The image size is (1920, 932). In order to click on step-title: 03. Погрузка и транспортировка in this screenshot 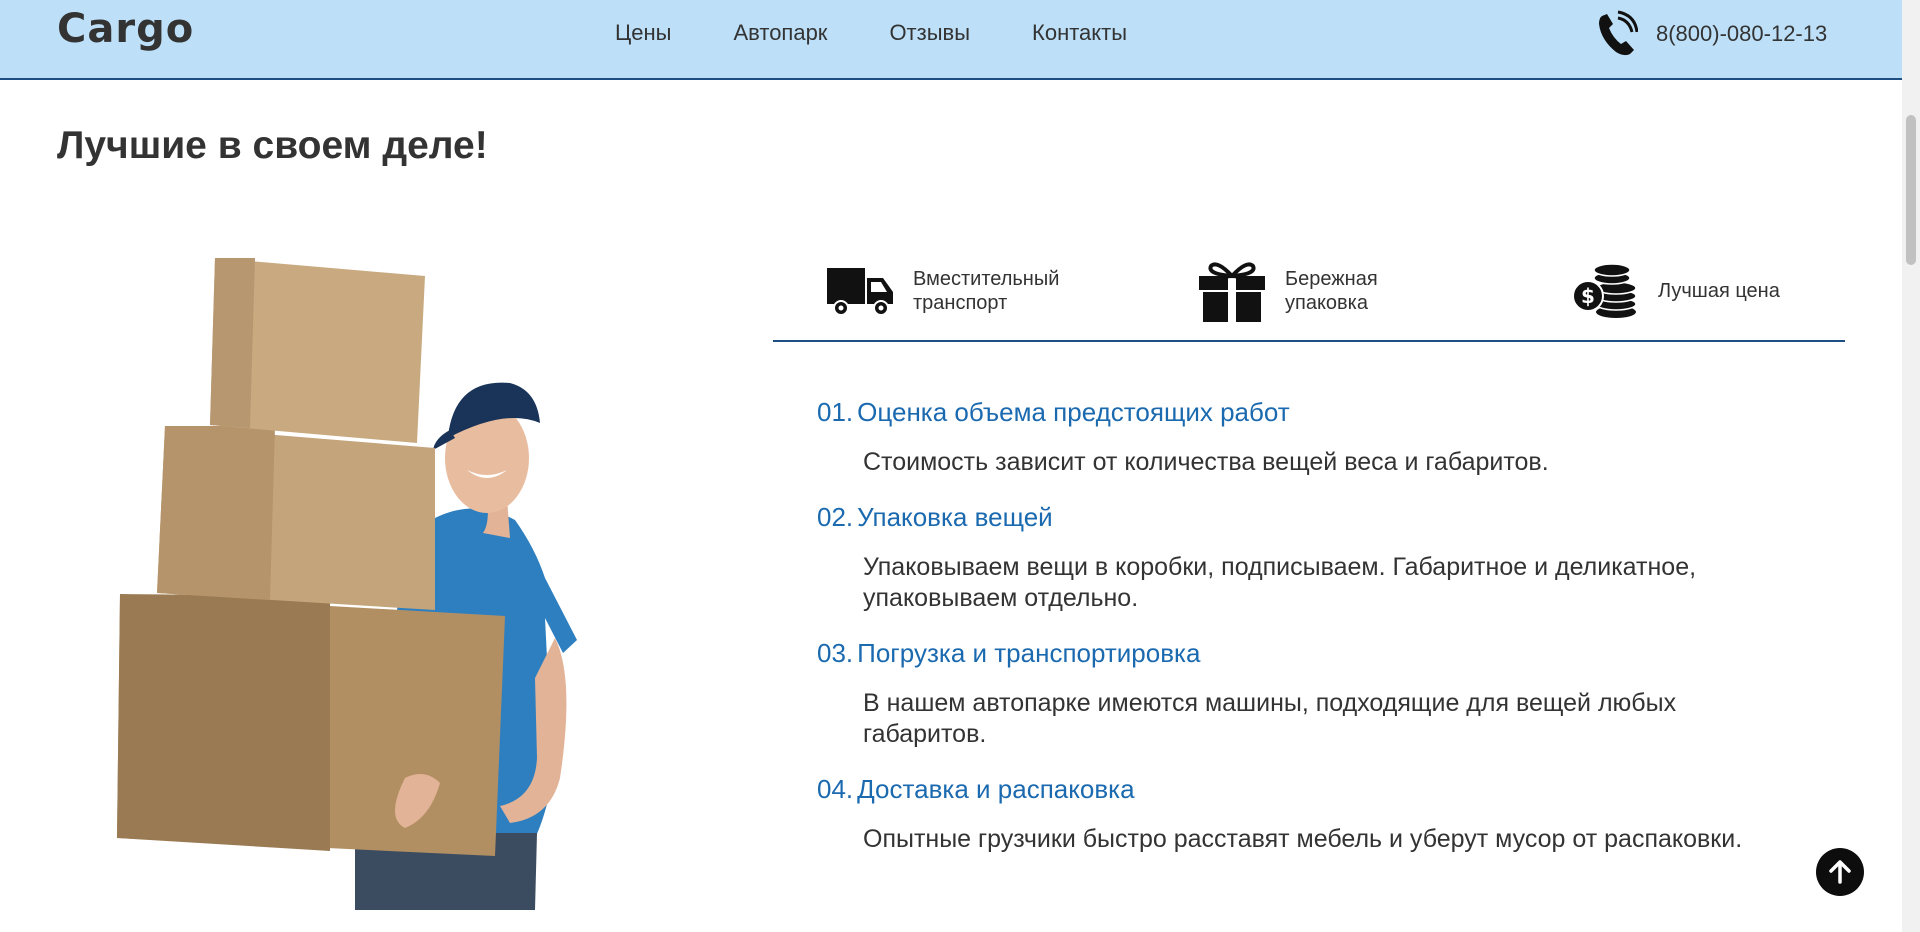, I will do `click(1332, 653)`.